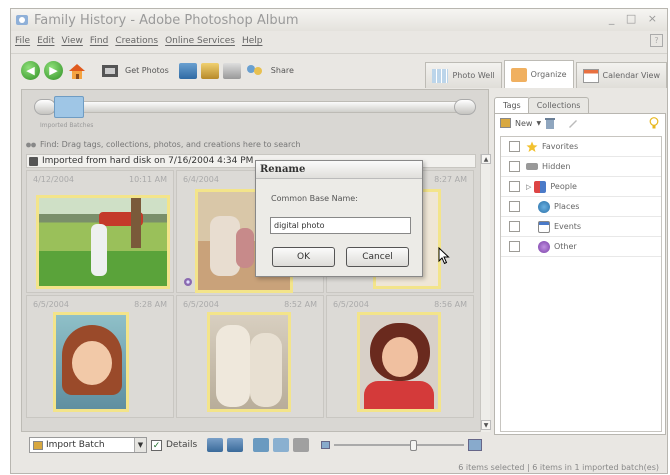 The height and width of the screenshot is (475, 670). What do you see at coordinates (209, 70) in the screenshot?
I see `create-icon` at bounding box center [209, 70].